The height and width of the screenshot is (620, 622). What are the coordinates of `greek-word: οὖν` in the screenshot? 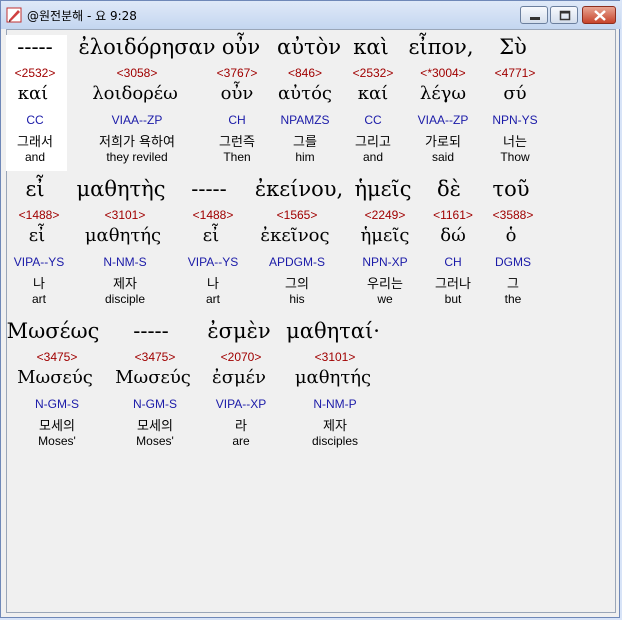 It's located at (241, 47).